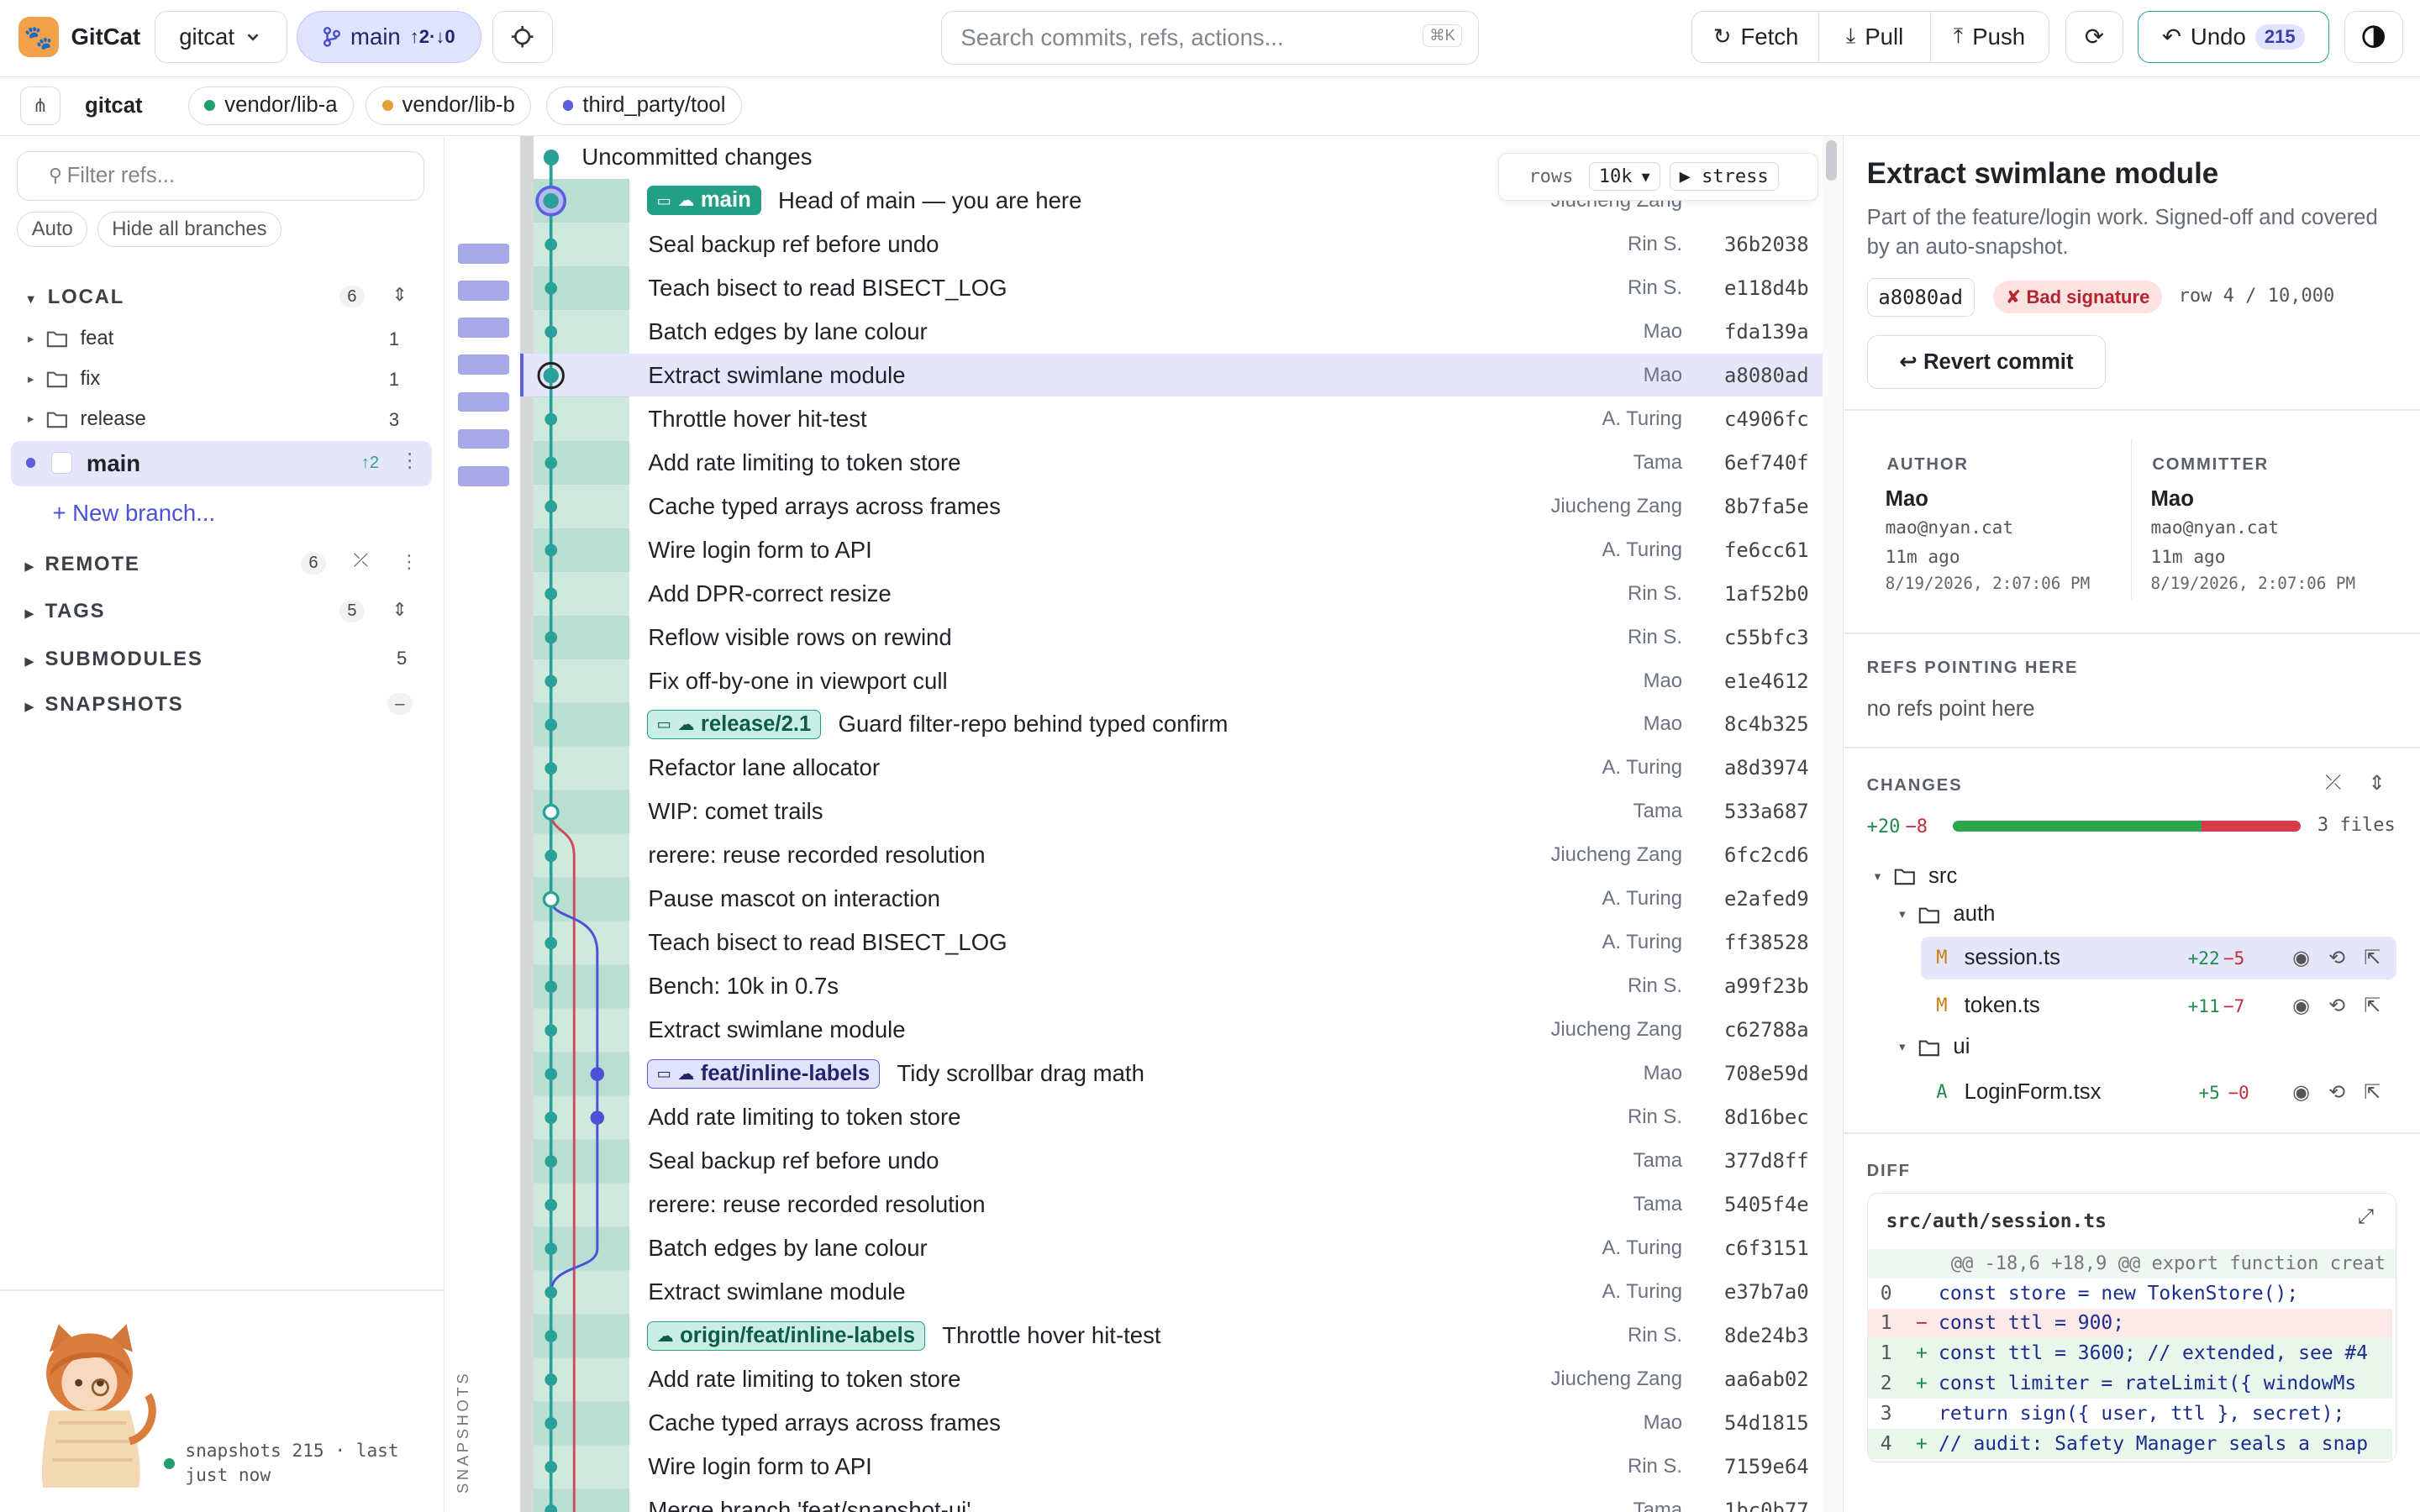 This screenshot has height=1512, width=2420. I want to click on repo-tree-button: ⋔, so click(39, 105).